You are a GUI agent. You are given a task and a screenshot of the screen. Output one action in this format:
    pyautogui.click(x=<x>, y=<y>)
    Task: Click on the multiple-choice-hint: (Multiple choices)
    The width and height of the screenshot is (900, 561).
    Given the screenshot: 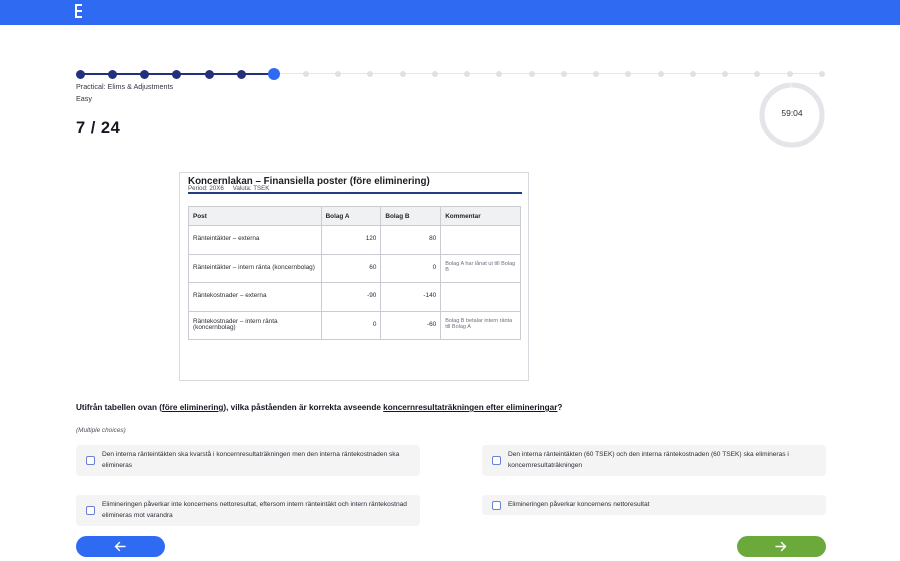 What is the action you would take?
    pyautogui.click(x=101, y=430)
    